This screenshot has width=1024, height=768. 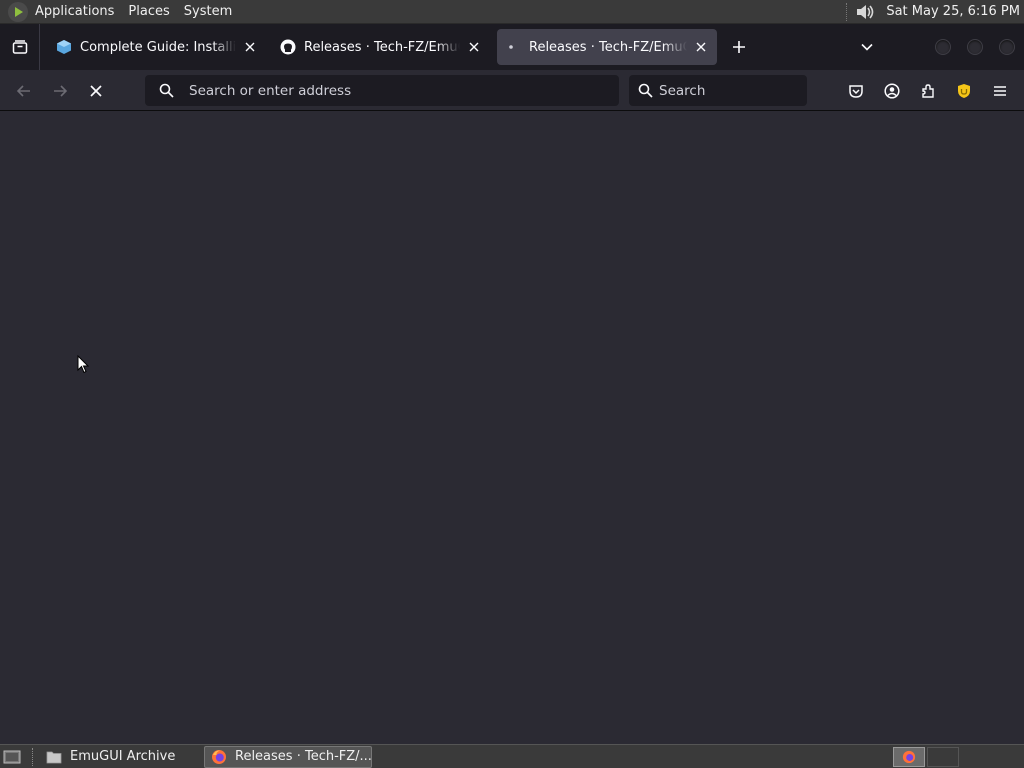 What do you see at coordinates (64, 47) in the screenshot?
I see `puzzle-cube-icon` at bounding box center [64, 47].